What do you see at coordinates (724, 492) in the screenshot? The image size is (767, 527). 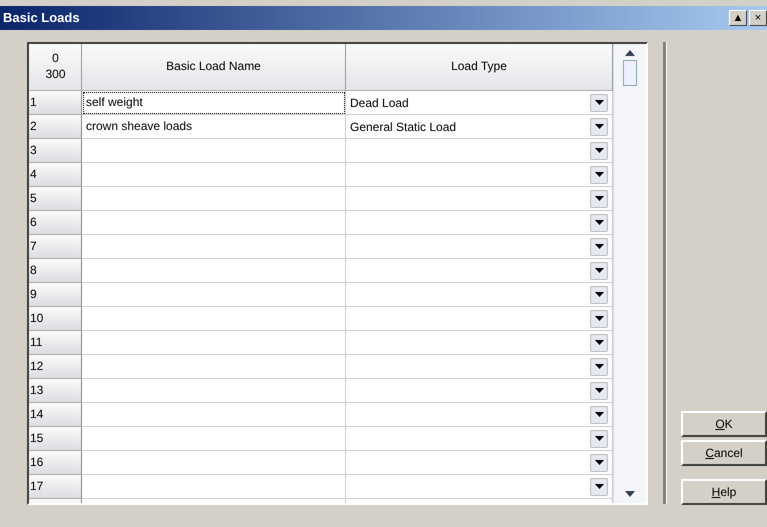 I see `dialog-button: Help` at bounding box center [724, 492].